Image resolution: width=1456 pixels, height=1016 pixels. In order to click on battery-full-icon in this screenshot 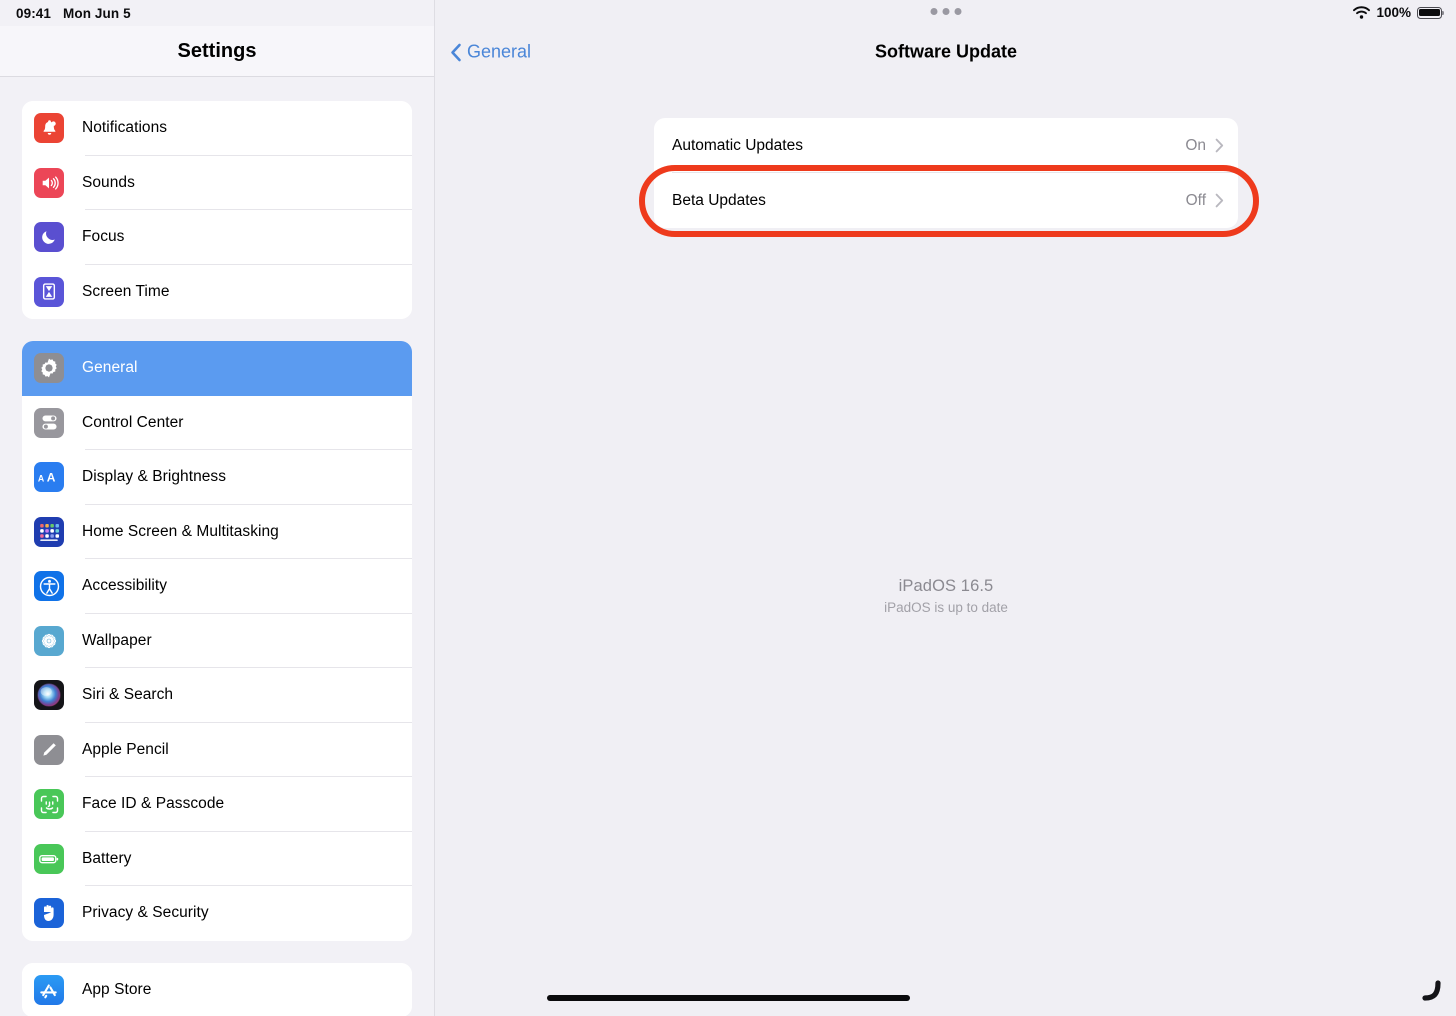, I will do `click(1431, 12)`.